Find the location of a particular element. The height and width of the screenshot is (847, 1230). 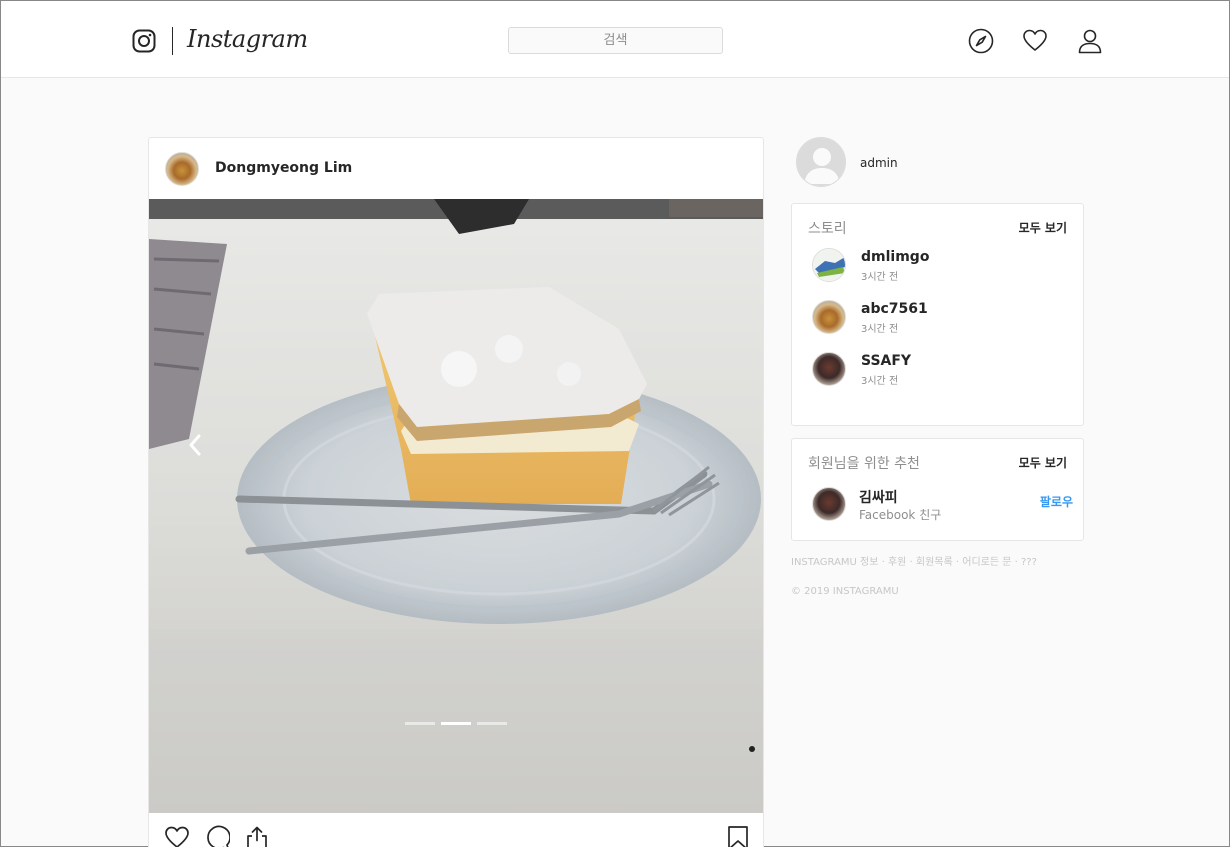

post-author-name: Dongmyeong Lim is located at coordinates (283, 168).